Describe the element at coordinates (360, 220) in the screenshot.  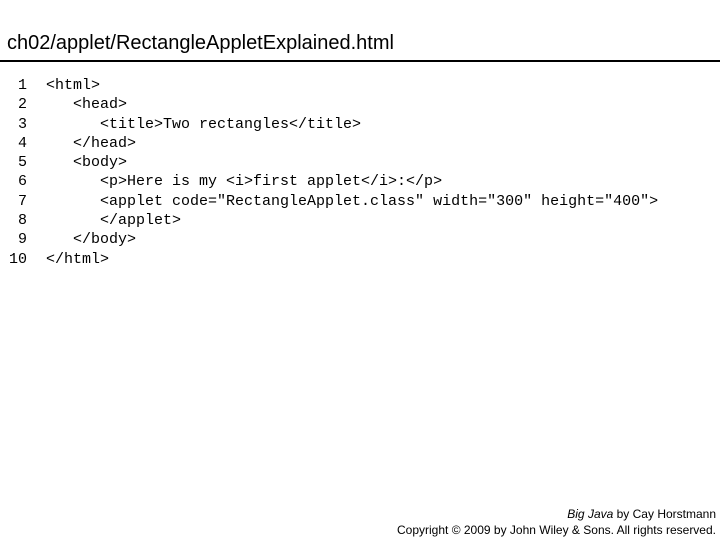
I see `code-line: 8 </applet>` at that location.